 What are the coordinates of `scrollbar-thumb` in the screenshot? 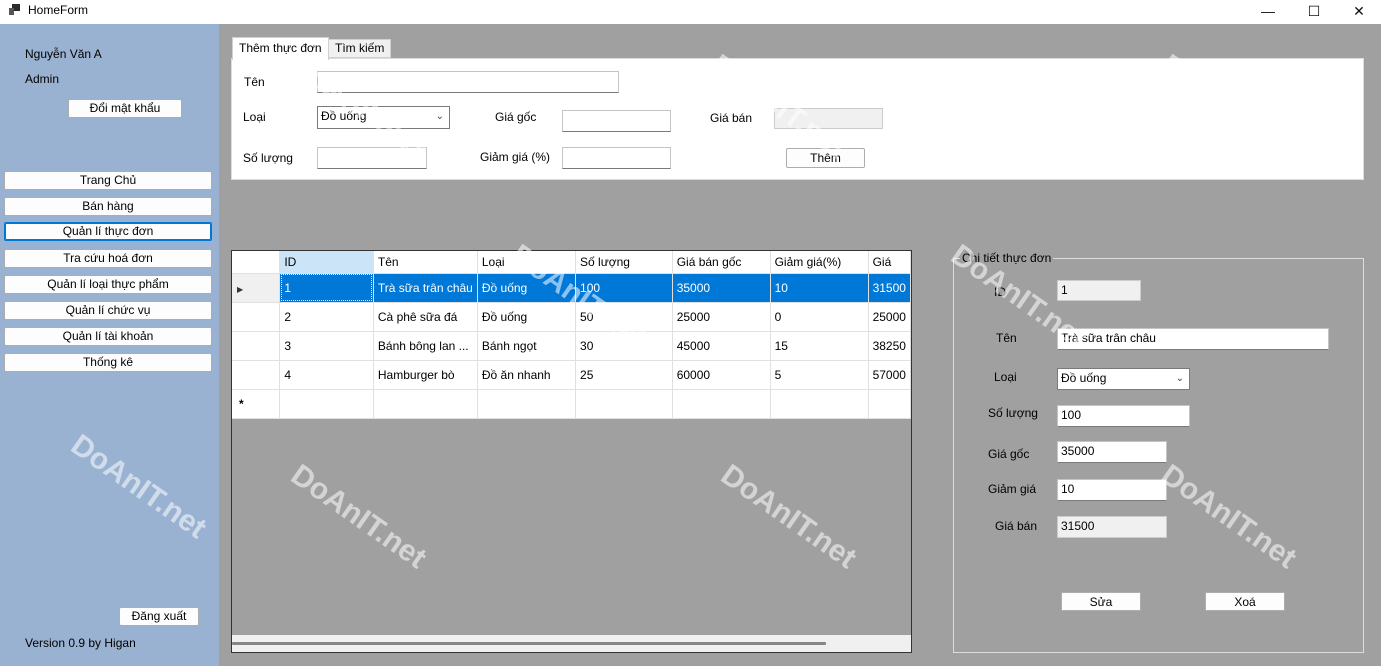 It's located at (529, 643).